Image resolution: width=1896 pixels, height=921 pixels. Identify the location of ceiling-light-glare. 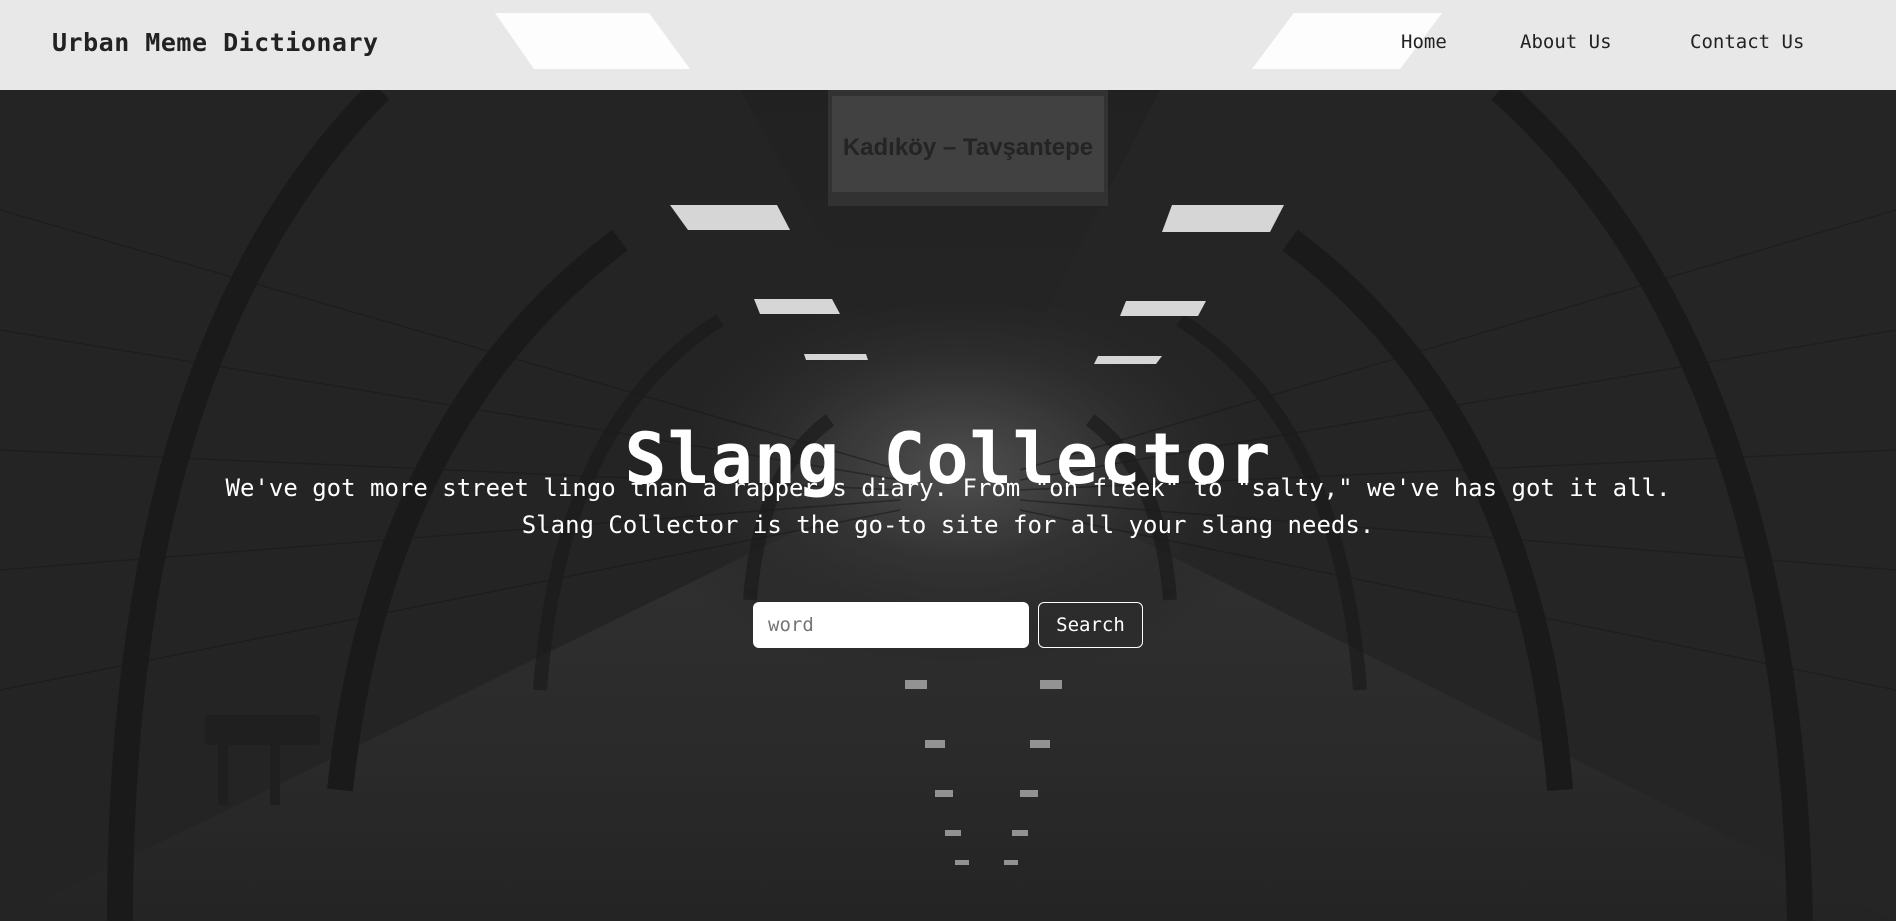
(592, 41).